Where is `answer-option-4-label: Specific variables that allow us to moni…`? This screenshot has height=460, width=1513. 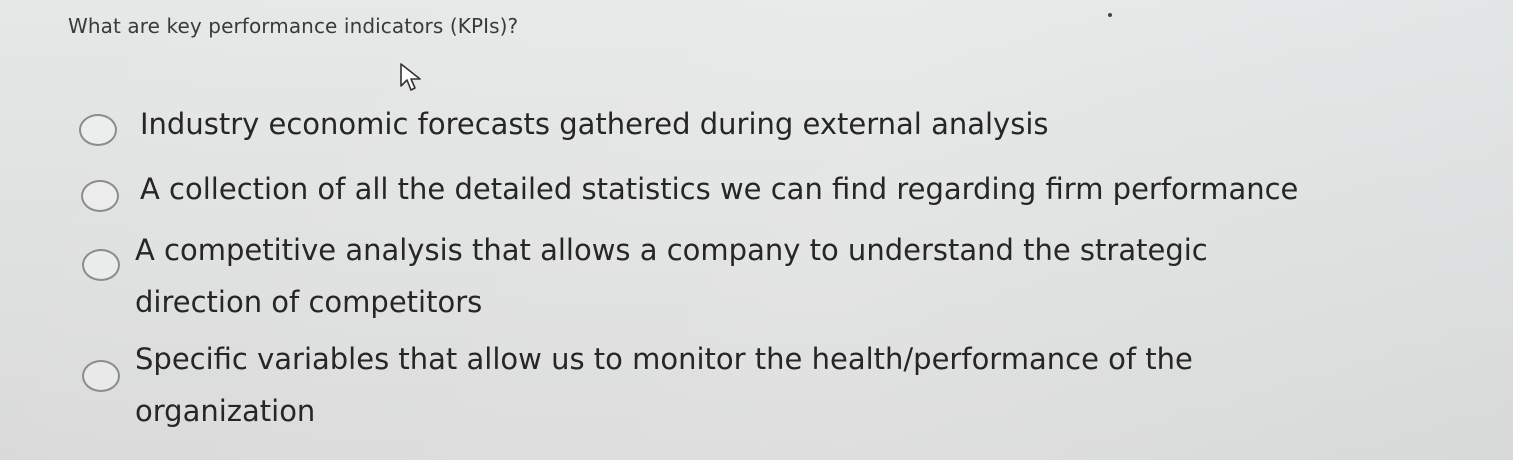
answer-option-4-label: Specific variables that allow us to moni… is located at coordinates (664, 385).